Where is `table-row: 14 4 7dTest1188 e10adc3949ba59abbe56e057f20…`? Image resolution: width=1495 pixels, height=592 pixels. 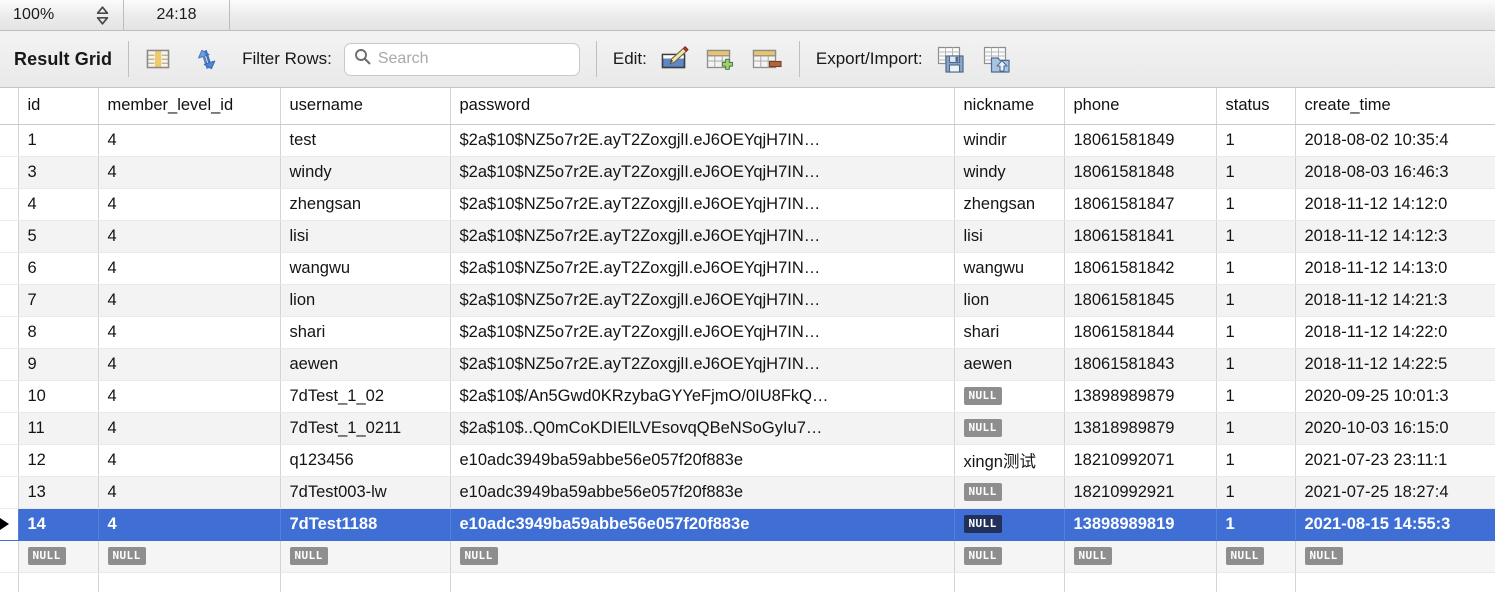
table-row: 14 4 7dTest1188 e10adc3949ba59abbe56e057f20… is located at coordinates (747, 524).